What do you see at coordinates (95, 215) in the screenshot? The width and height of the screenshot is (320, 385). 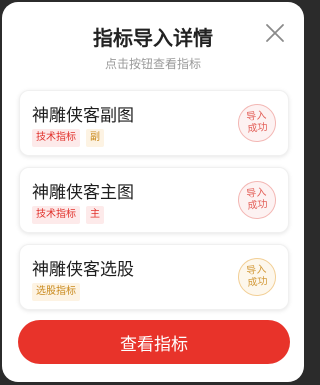 I see `type-tag: 主` at bounding box center [95, 215].